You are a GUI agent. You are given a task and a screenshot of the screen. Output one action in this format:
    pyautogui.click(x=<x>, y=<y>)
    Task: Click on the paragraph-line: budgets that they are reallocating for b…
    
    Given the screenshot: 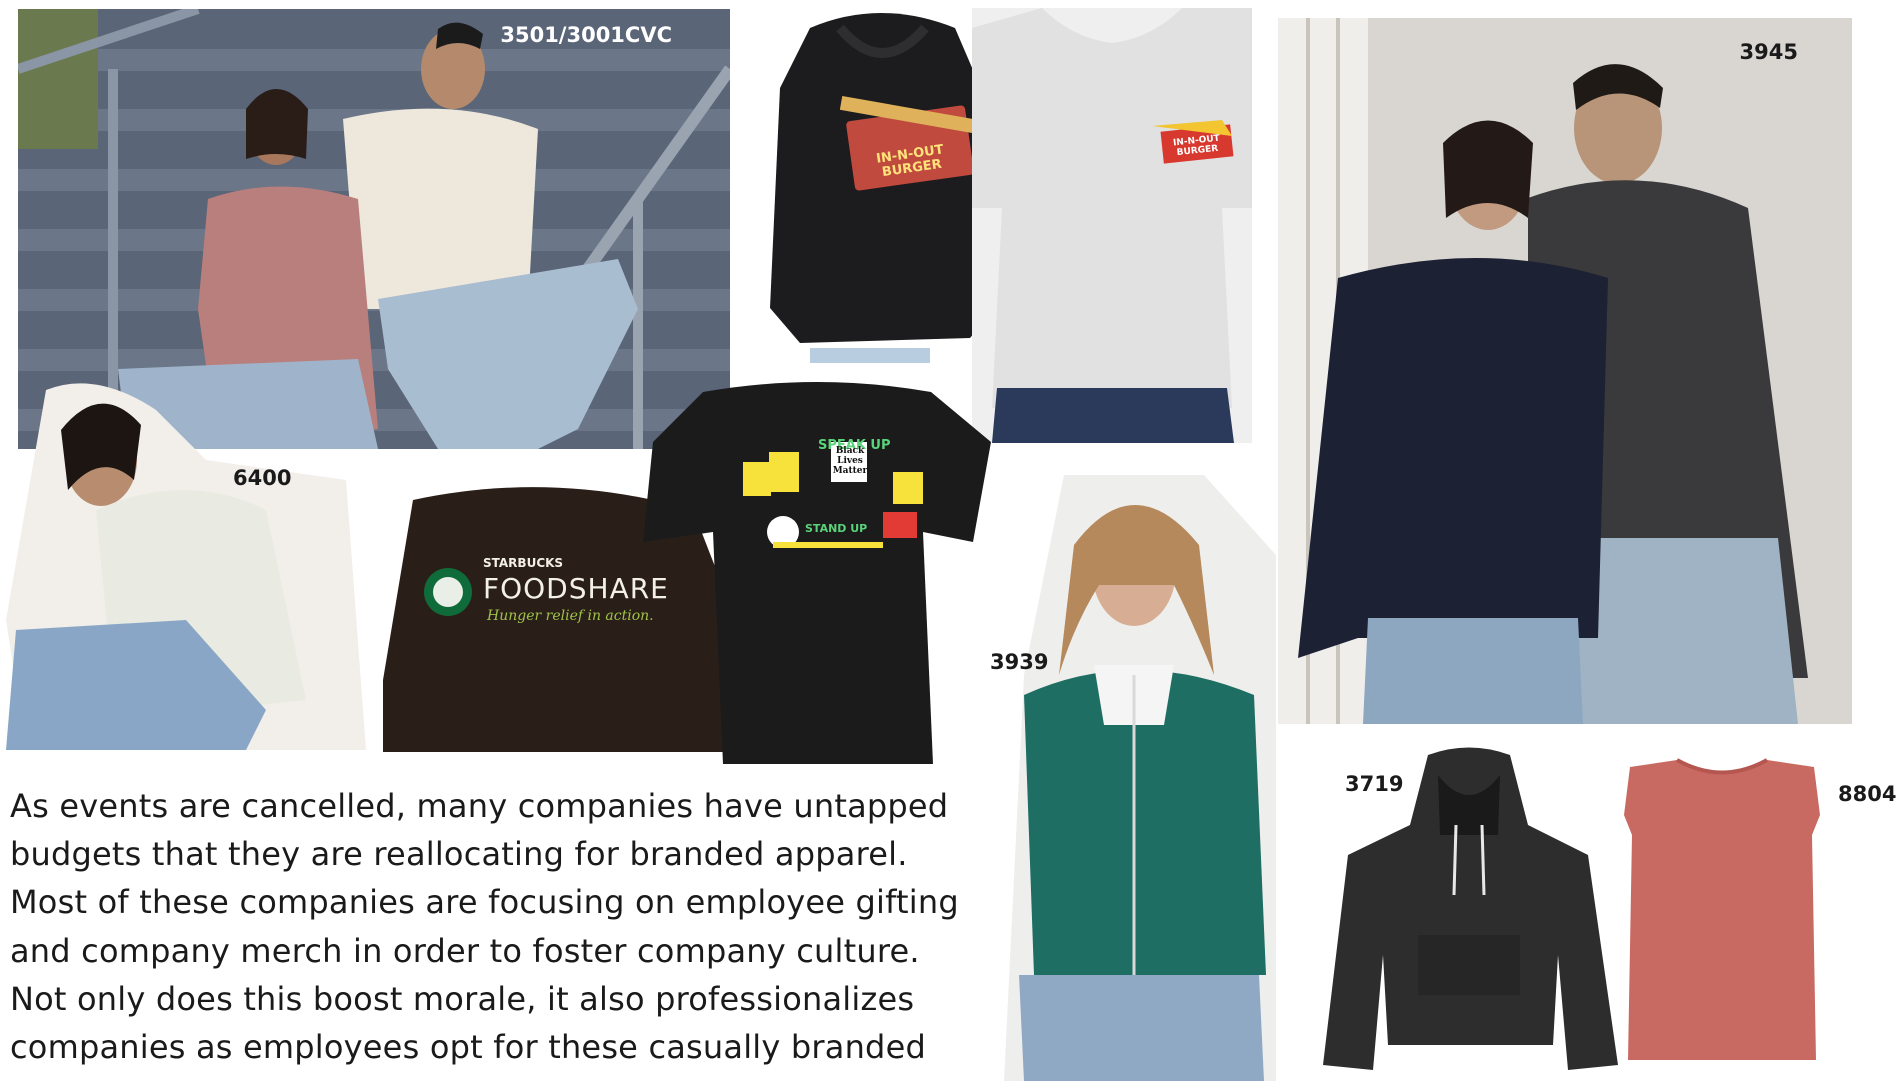 What is the action you would take?
    pyautogui.click(x=459, y=854)
    